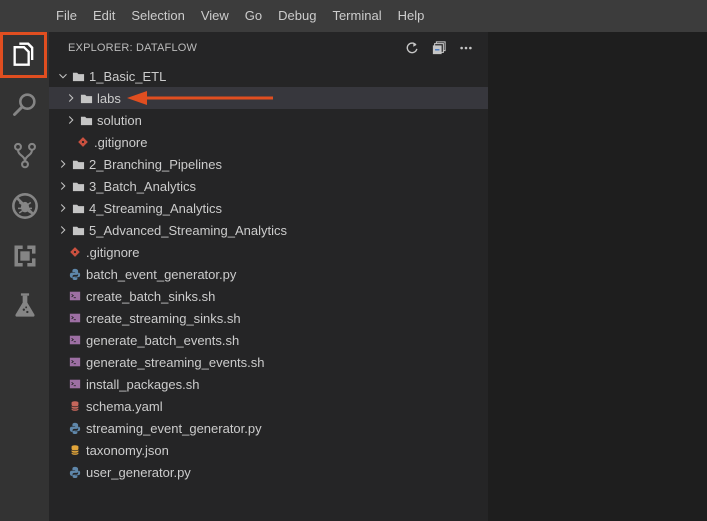 This screenshot has height=521, width=707. Describe the element at coordinates (155, 208) in the screenshot. I see `tree-item-label: 4_Streaming_Analytics` at that location.